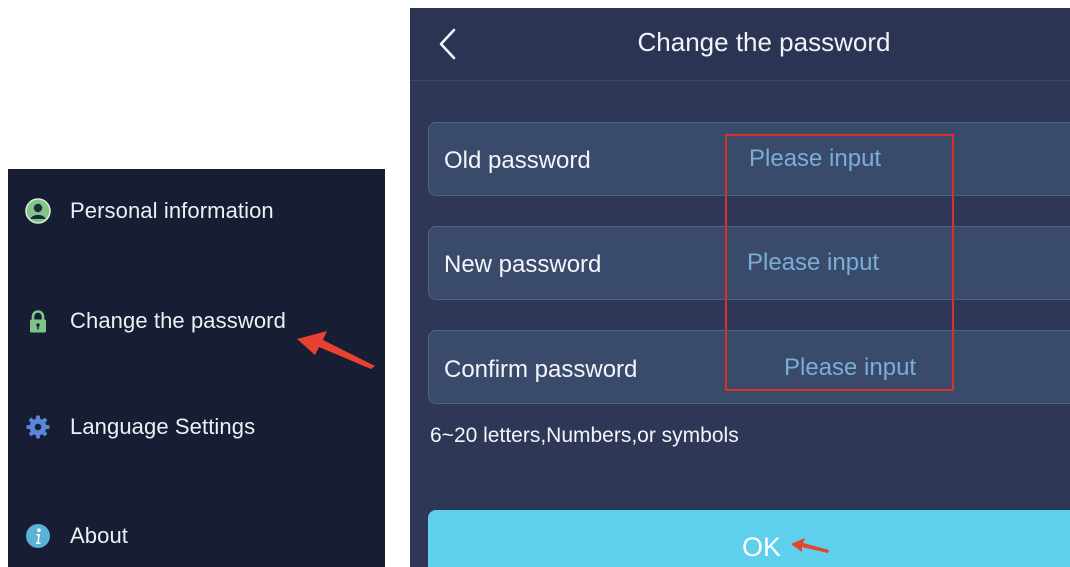 This screenshot has height=567, width=1070. Describe the element at coordinates (99, 535) in the screenshot. I see `menu-item-label: About` at that location.